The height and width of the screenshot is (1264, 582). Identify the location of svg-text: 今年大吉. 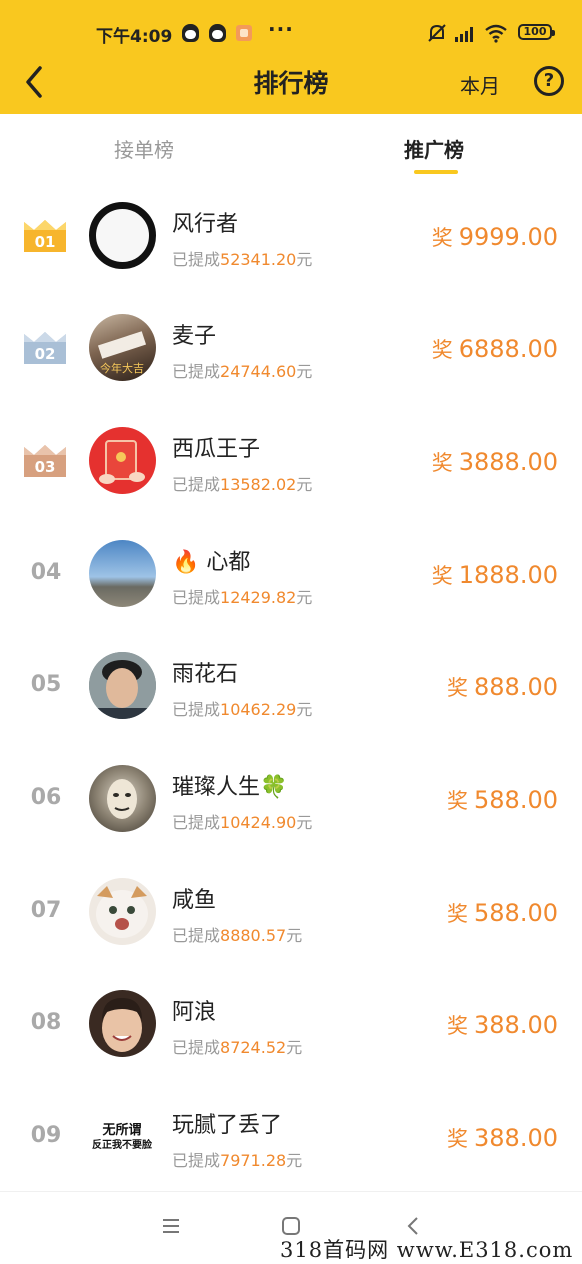
(122, 368).